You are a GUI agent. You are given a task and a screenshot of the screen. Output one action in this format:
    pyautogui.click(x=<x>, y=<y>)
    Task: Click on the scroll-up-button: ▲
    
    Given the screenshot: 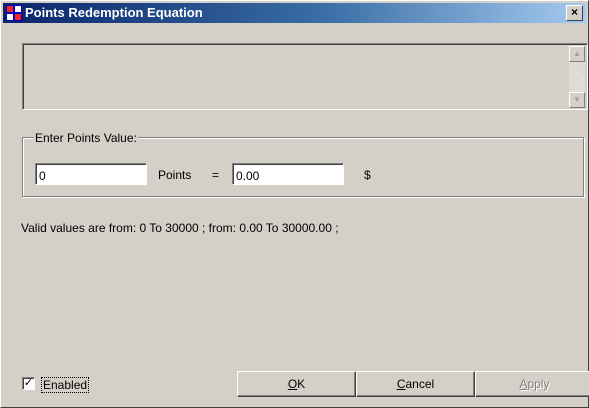 What is the action you would take?
    pyautogui.click(x=577, y=54)
    